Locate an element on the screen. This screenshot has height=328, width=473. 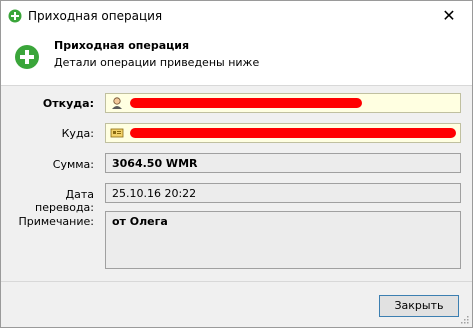
note-value: от Олега is located at coordinates (140, 221).